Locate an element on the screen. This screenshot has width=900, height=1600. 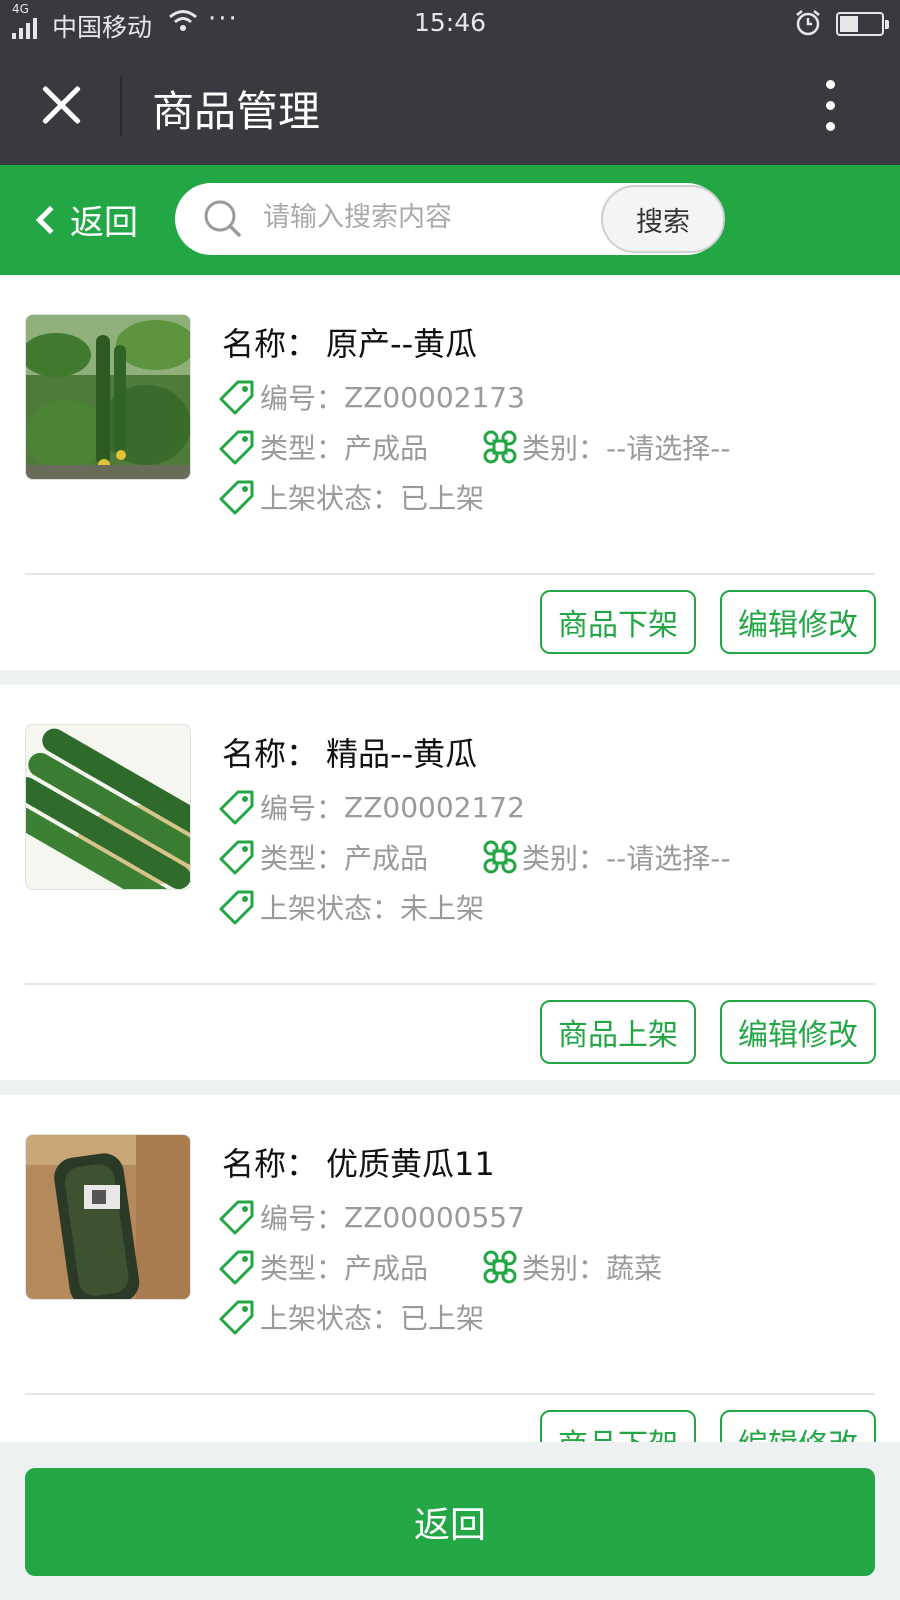
shelf-status-value: 未上架 is located at coordinates (442, 908).